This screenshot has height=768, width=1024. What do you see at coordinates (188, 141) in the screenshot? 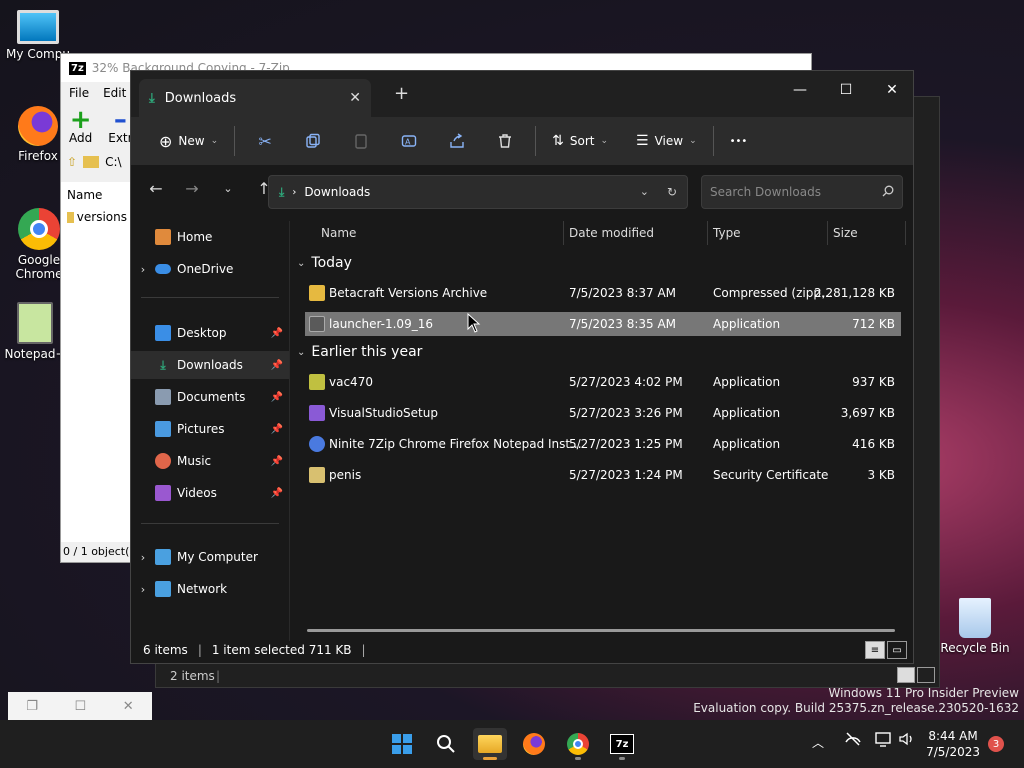
I see `new-button: ⊕ New ⌄` at bounding box center [188, 141].